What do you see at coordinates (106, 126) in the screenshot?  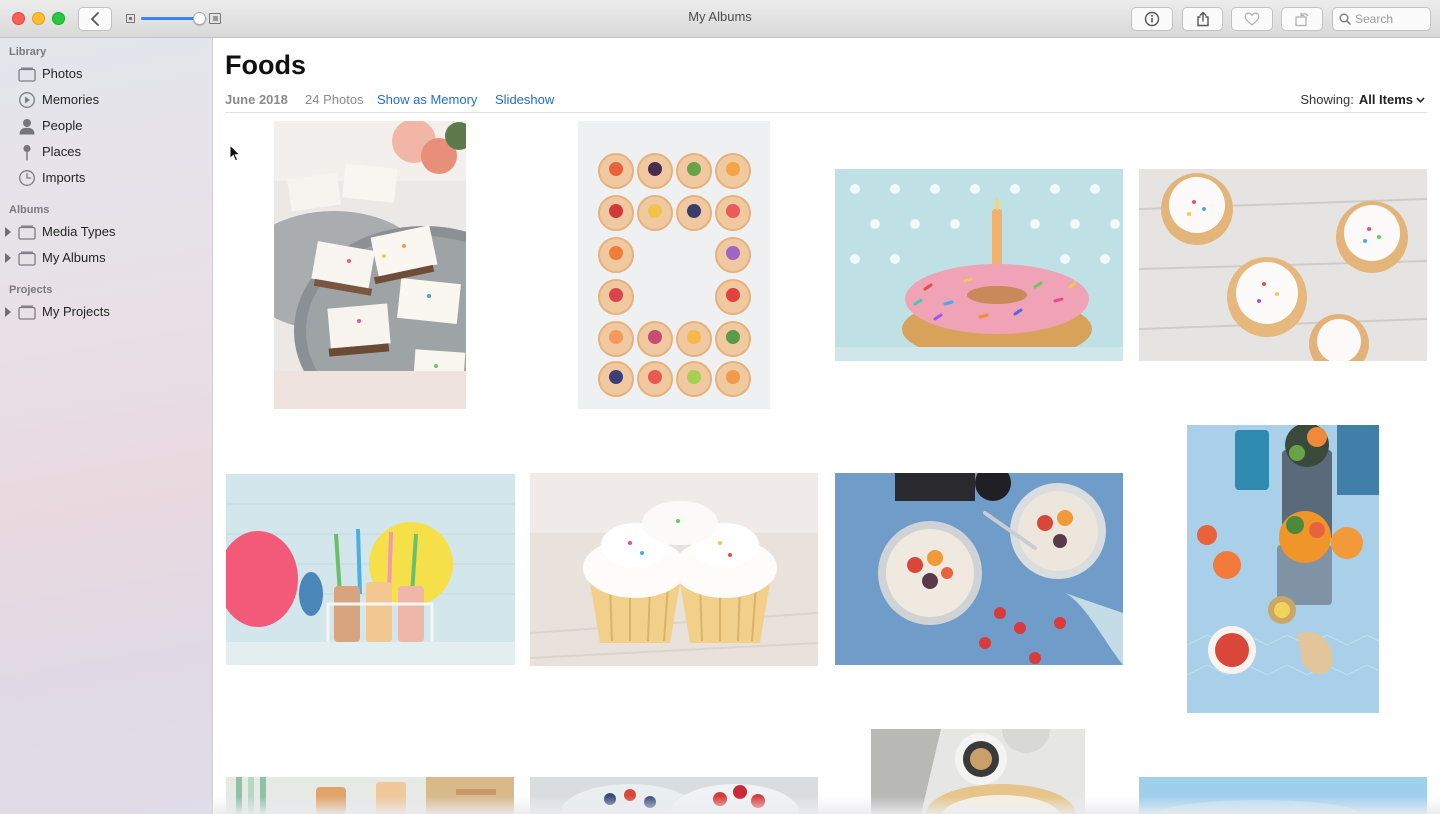 I see `sidebar-item-people: People` at bounding box center [106, 126].